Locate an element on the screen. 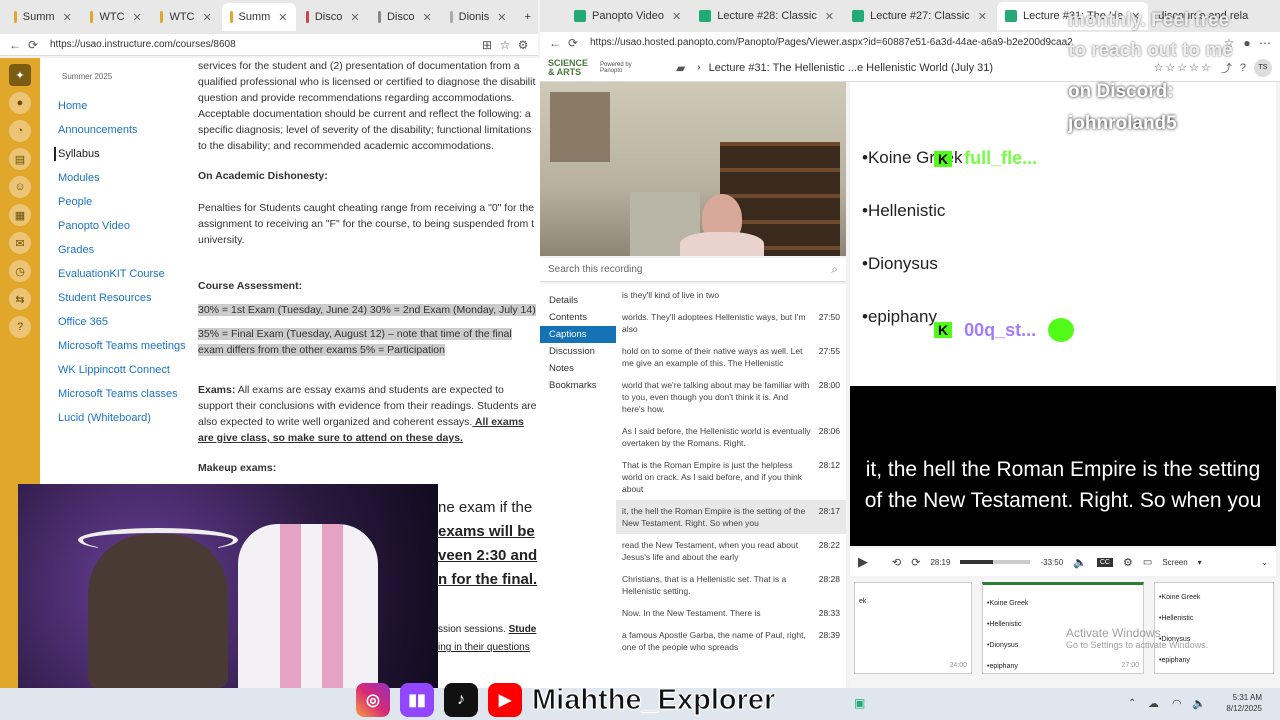 The height and width of the screenshot is (720, 1280). app-icon: ▣ is located at coordinates (859, 703).